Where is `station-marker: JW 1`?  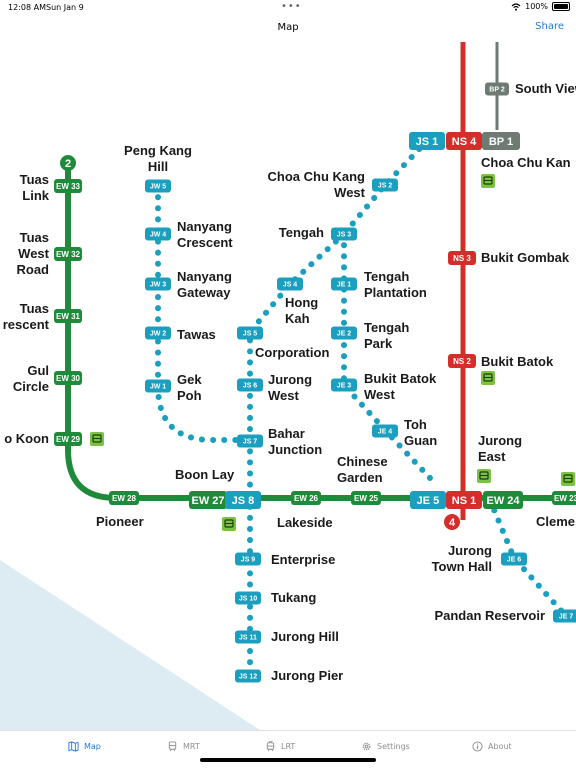
station-marker: JW 1 is located at coordinates (158, 386).